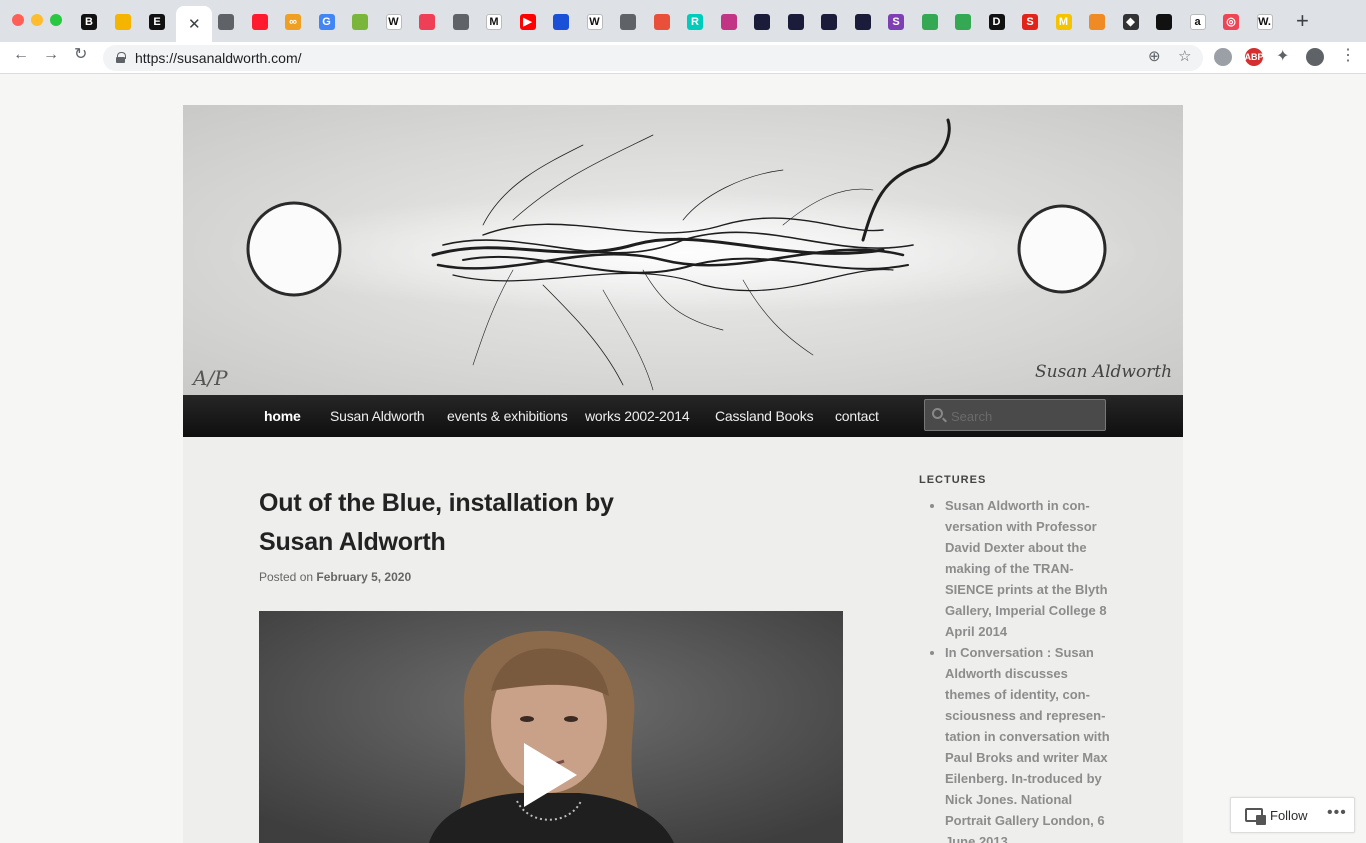  I want to click on d-icon: D, so click(996, 22).